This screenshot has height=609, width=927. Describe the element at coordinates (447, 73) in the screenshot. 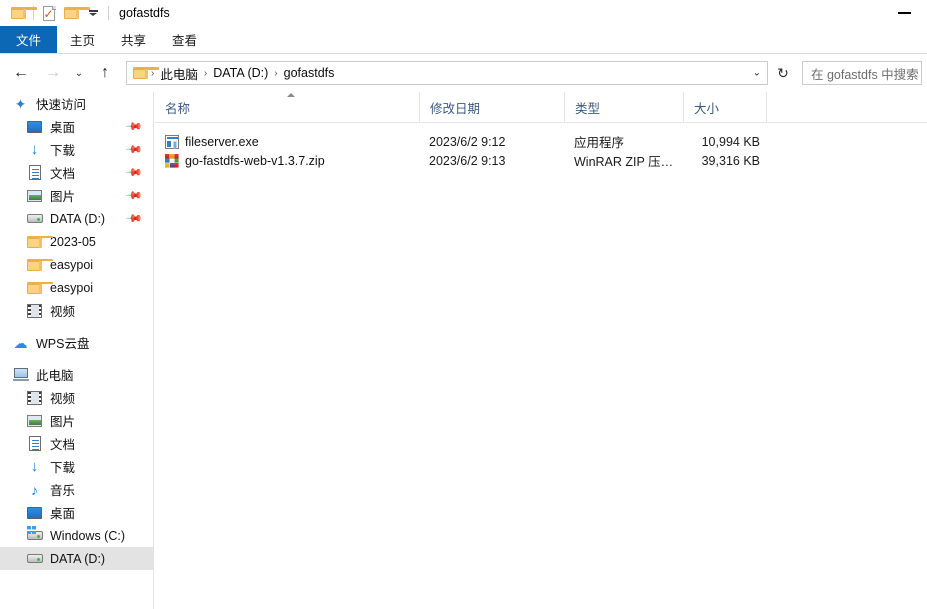

I see `address-breadcrumb-bar: › 此电脑 › DATA (D:) › gofastdfs ⌄` at that location.